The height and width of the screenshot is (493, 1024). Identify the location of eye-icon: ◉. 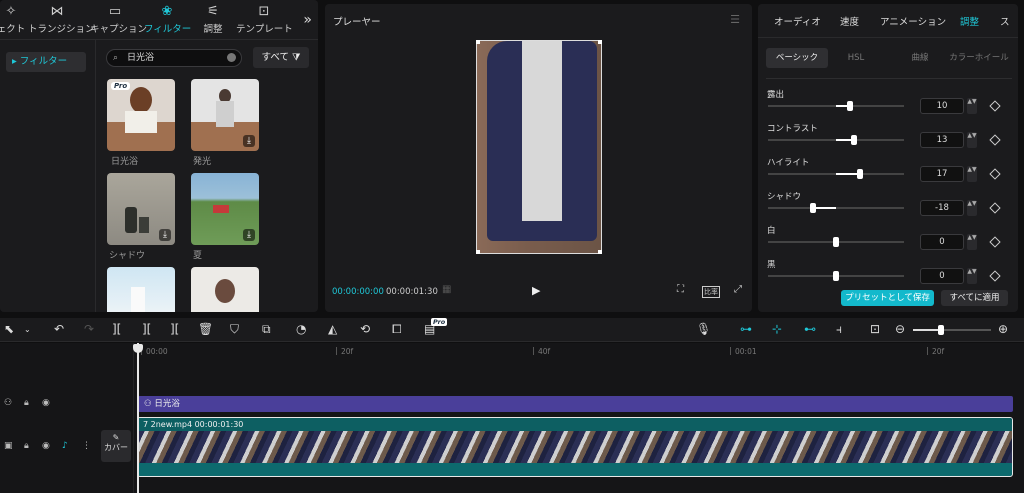
(46, 446).